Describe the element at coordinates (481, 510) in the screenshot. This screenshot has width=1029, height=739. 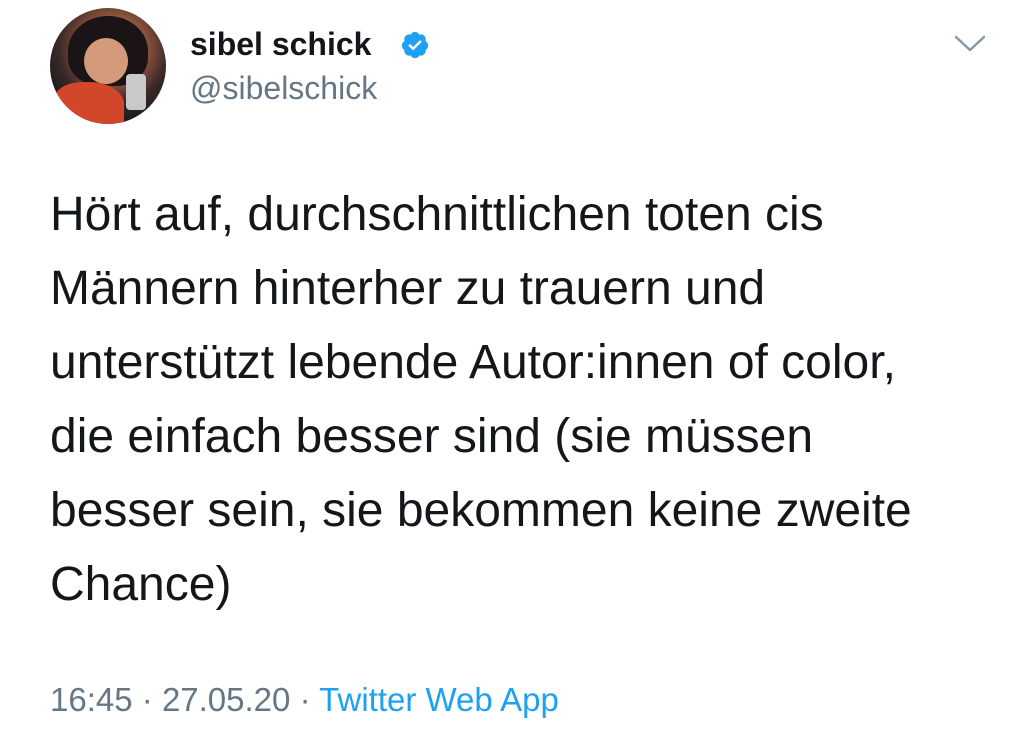
I see `tweet-text-line: besser sein, sie bekommen keine zweite` at that location.